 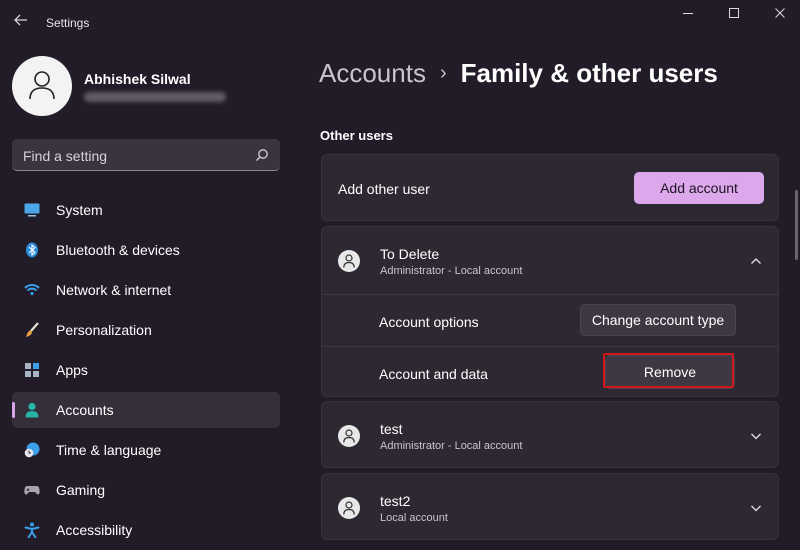 I want to click on account-and-data-label: Account and data, so click(x=433, y=374).